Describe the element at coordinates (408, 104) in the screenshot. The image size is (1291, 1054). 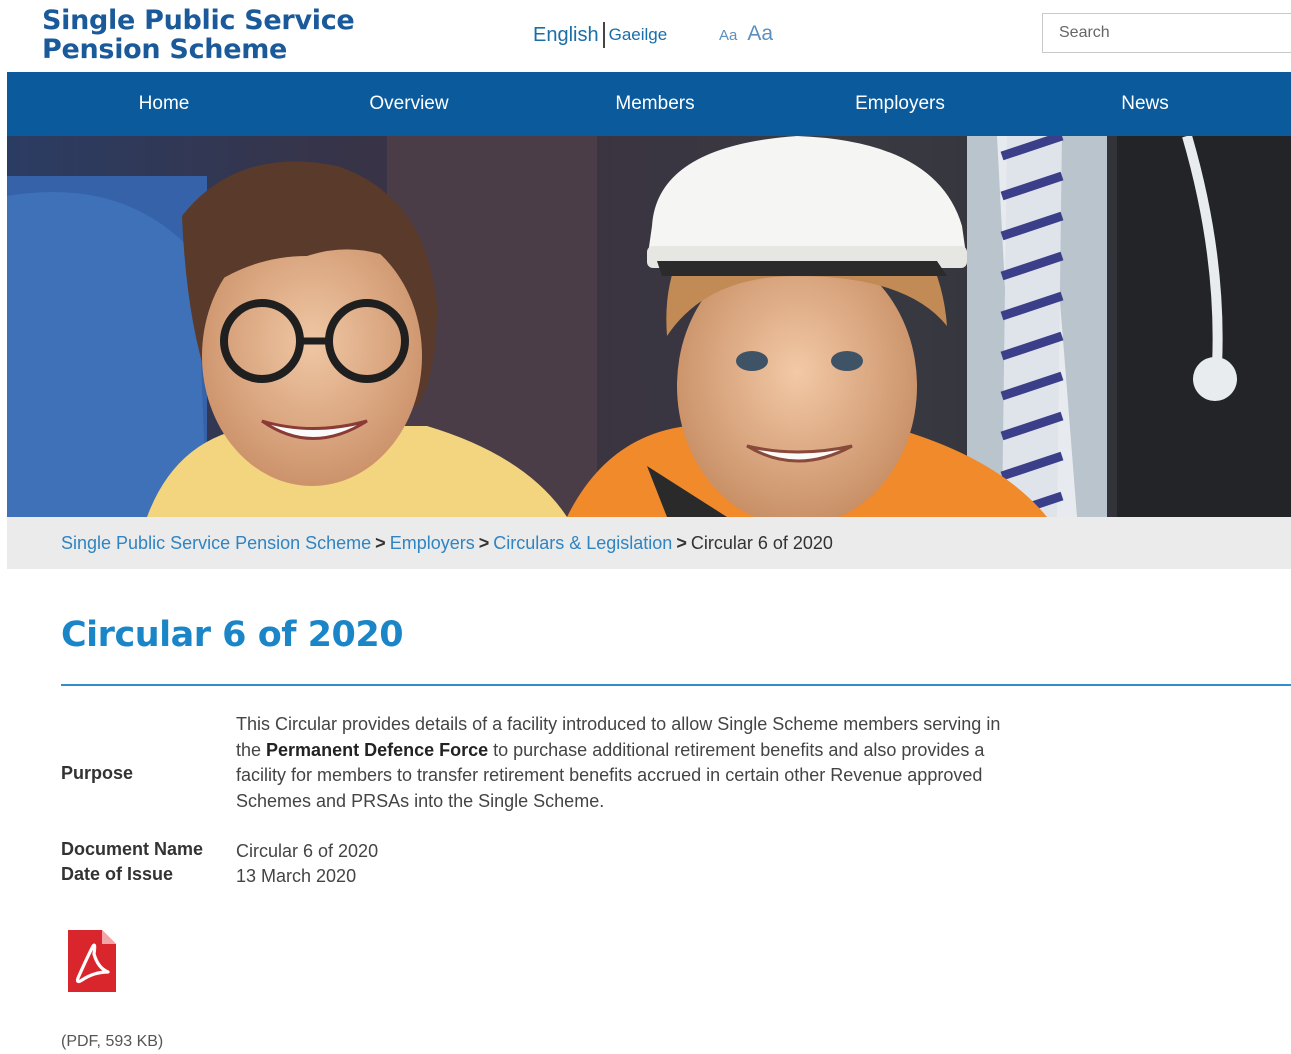
I see `nav-item-overview: Overview` at that location.